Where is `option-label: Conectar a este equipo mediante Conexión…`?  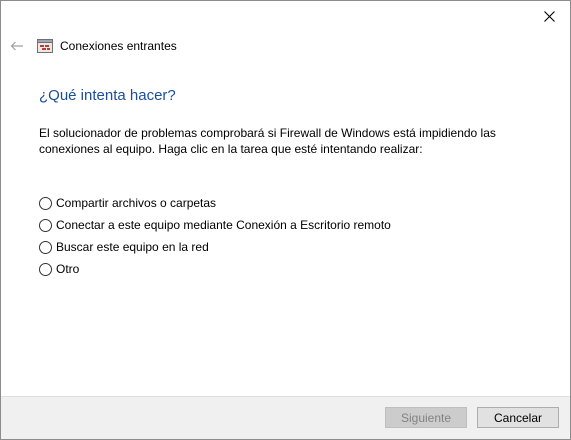
option-label: Conectar a este equipo mediante Conexión… is located at coordinates (223, 225).